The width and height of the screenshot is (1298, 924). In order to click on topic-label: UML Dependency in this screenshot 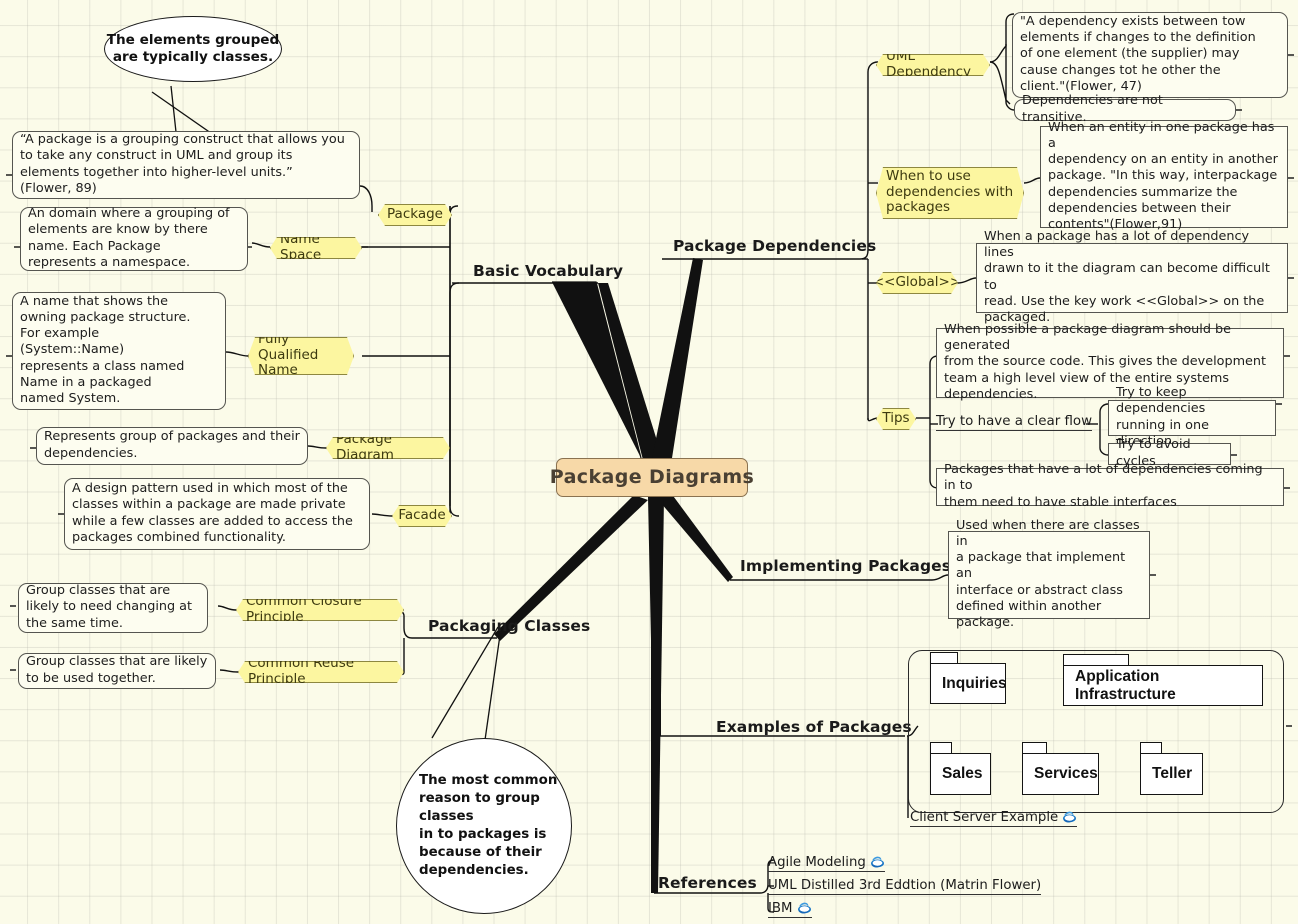, I will do `click(928, 63)`.